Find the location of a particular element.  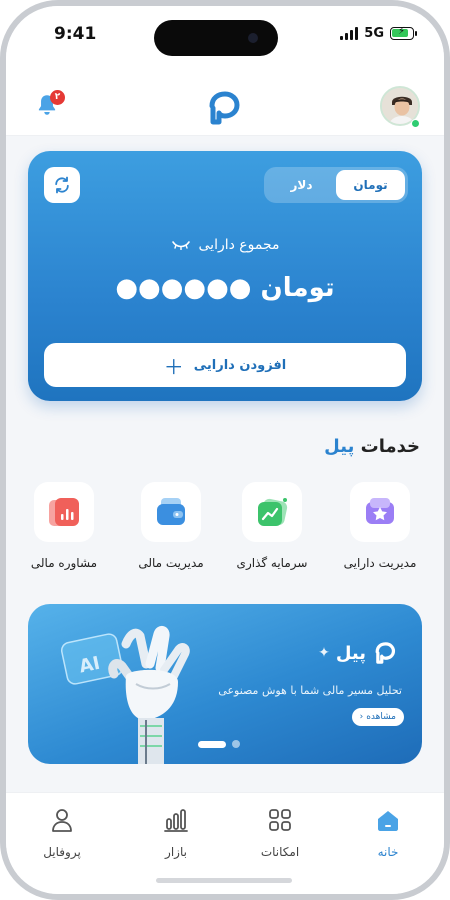

banner-brand-name: پیل is located at coordinates (350, 653).